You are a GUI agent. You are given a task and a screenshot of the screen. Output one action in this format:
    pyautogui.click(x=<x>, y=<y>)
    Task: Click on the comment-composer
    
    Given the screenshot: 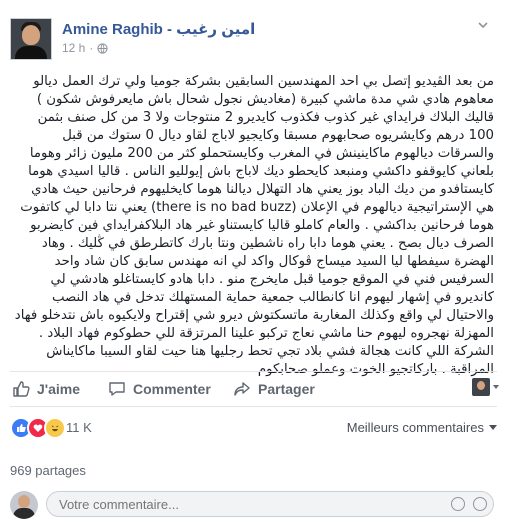 What is the action you would take?
    pyautogui.click(x=253, y=504)
    